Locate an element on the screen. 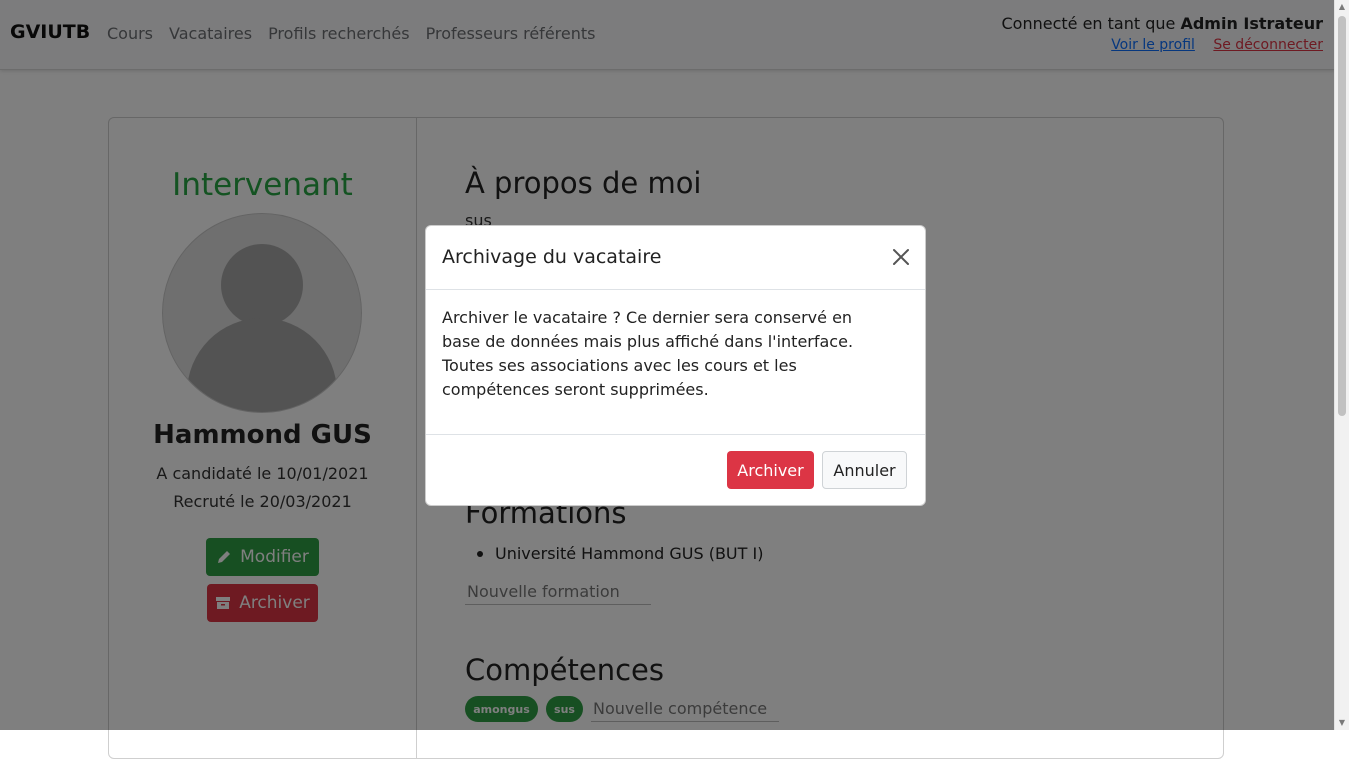 This screenshot has width=1349, height=759. modal-footer: Archiver Annuler is located at coordinates (675, 469).